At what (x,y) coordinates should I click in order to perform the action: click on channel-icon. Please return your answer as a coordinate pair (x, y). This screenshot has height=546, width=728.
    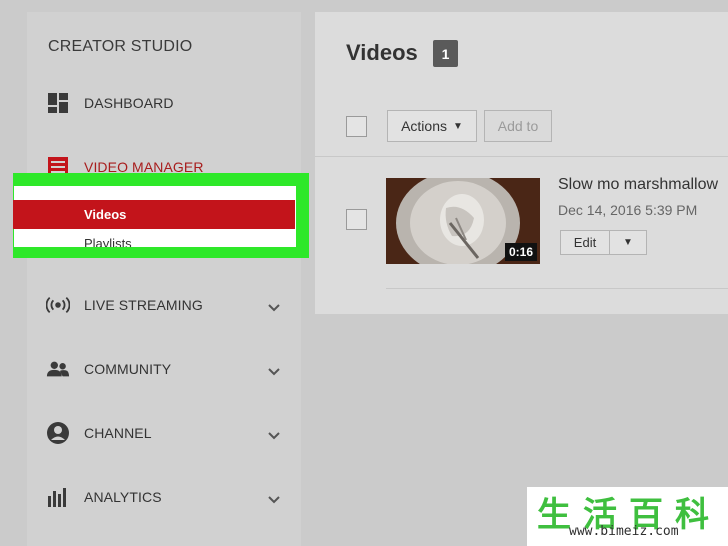
    Looking at the image, I should click on (58, 433).